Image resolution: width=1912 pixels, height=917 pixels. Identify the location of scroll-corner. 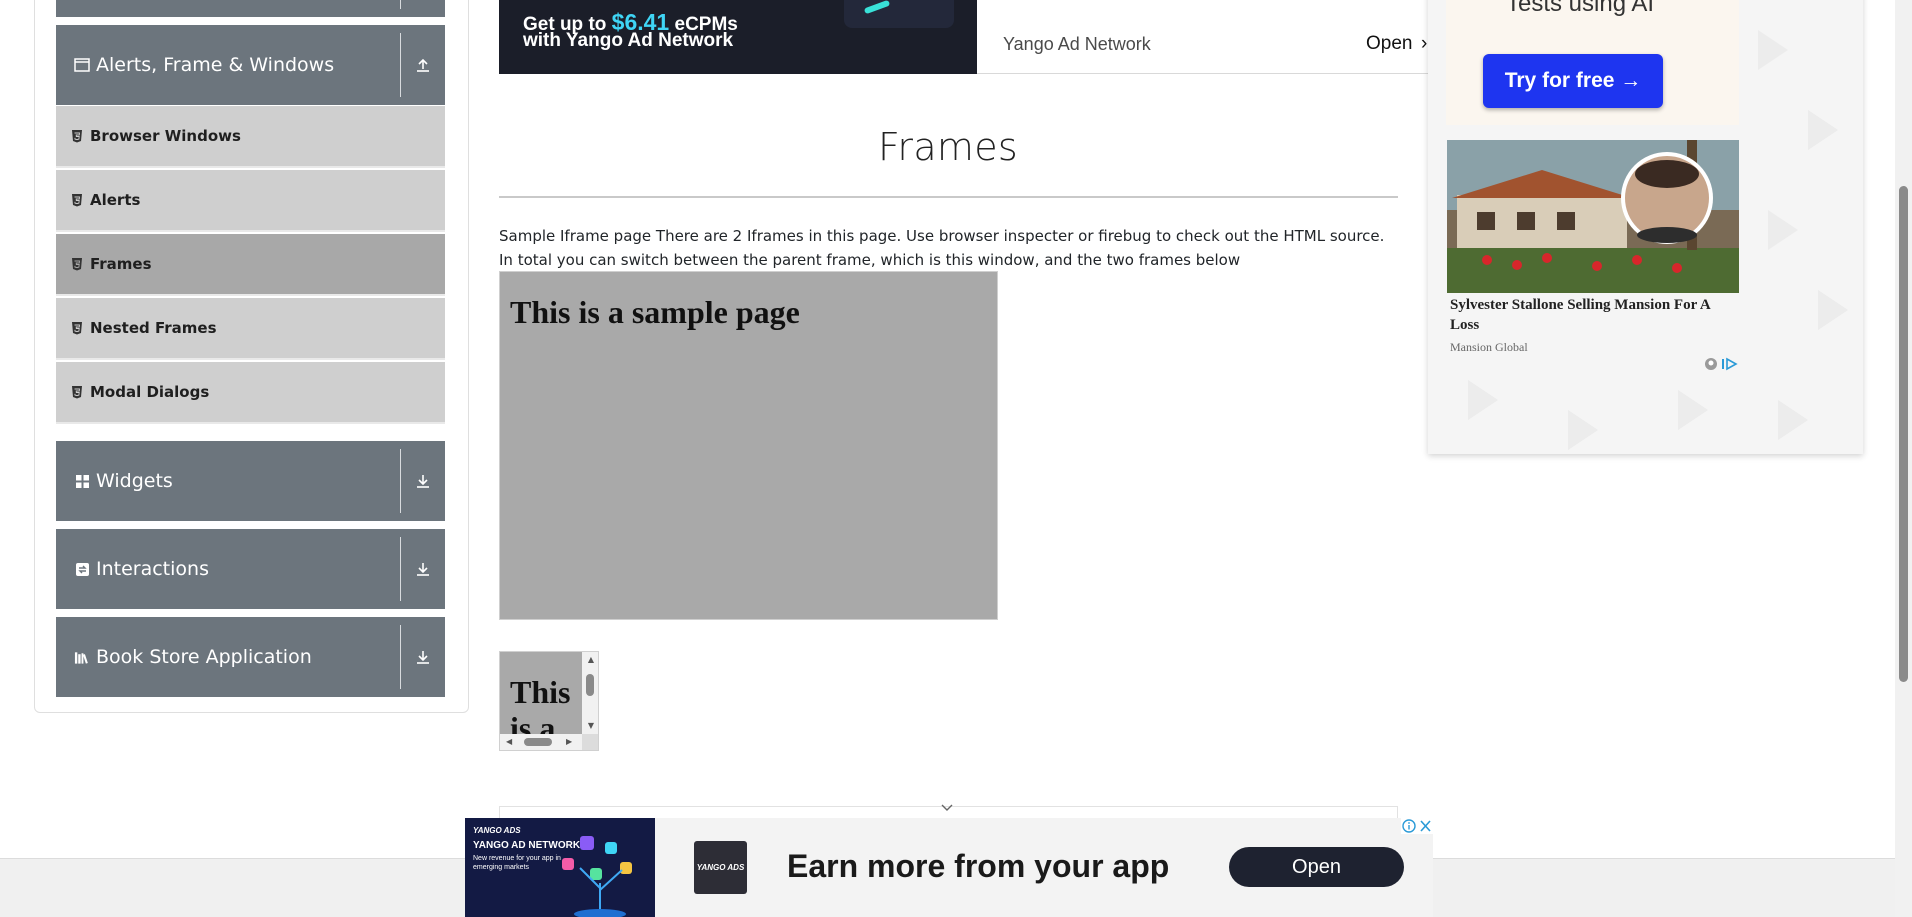
(590, 742).